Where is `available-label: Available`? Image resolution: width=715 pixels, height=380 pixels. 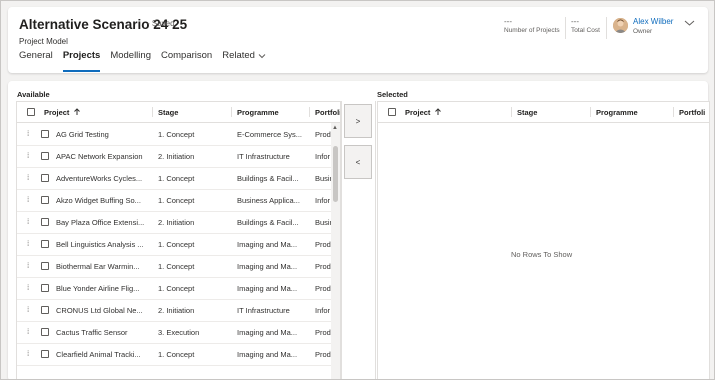
available-label: Available is located at coordinates (33, 94).